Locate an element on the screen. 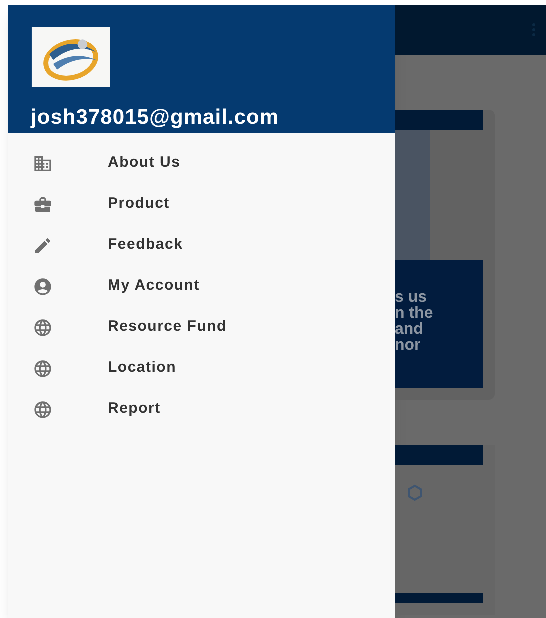  account-icon is located at coordinates (43, 286).